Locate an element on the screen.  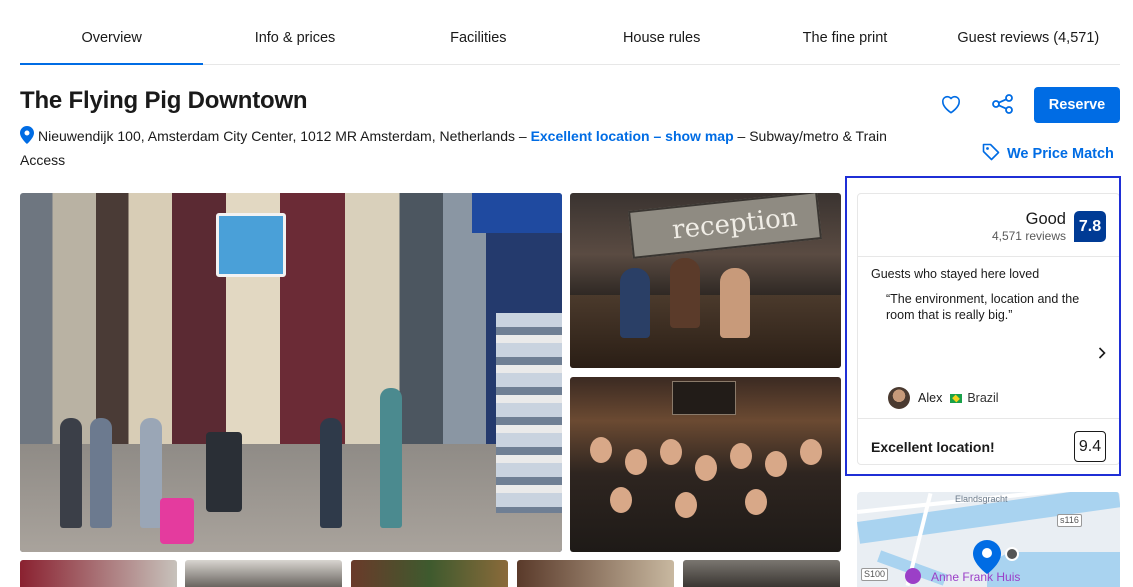
location-score-label: Excellent location! is located at coordinates (933, 447).